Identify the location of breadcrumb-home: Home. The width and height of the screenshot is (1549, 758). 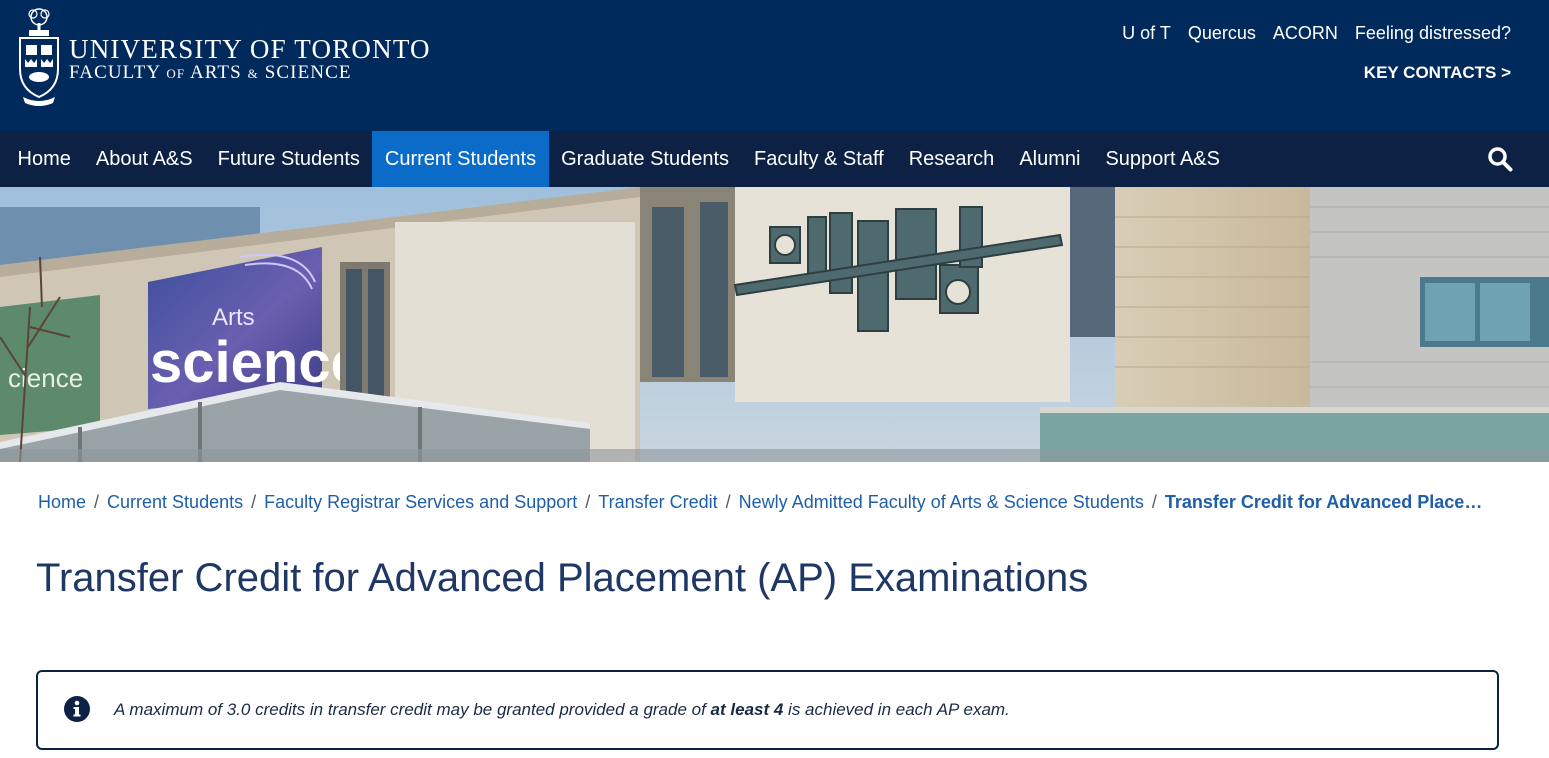
(62, 502).